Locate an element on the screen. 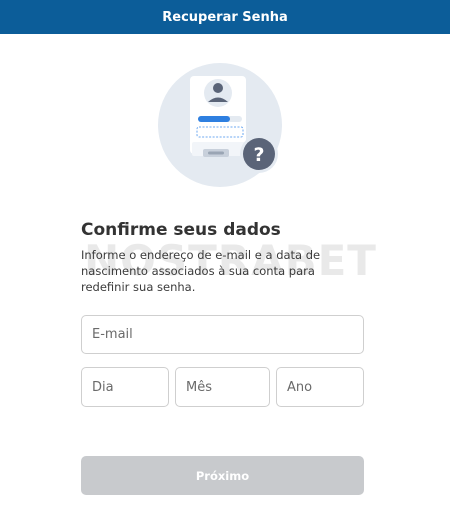 The height and width of the screenshot is (513, 450). email-field is located at coordinates (222, 334).